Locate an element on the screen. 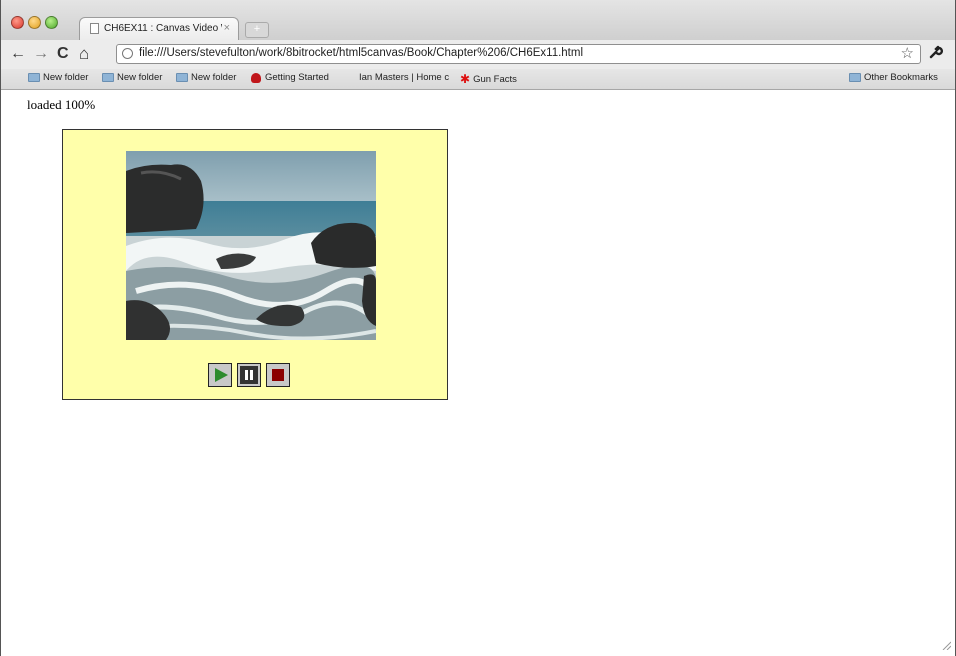  wrench-icon is located at coordinates (936, 54).